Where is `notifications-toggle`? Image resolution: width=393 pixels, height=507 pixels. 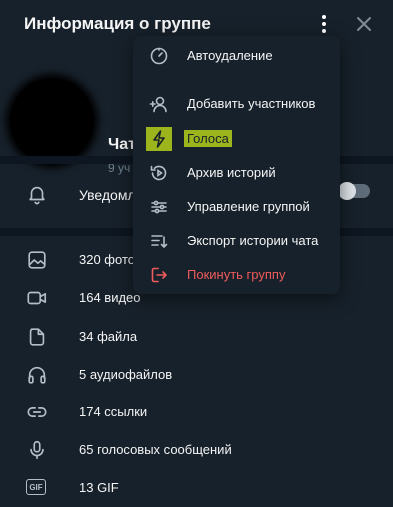
notifications-toggle is located at coordinates (354, 191).